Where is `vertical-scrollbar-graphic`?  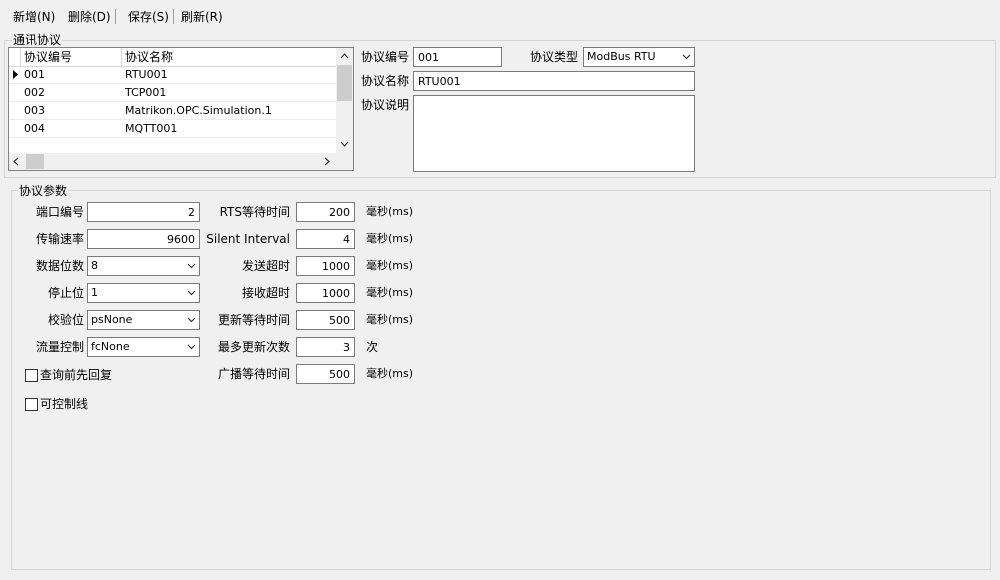
vertical-scrollbar-graphic is located at coordinates (344, 100).